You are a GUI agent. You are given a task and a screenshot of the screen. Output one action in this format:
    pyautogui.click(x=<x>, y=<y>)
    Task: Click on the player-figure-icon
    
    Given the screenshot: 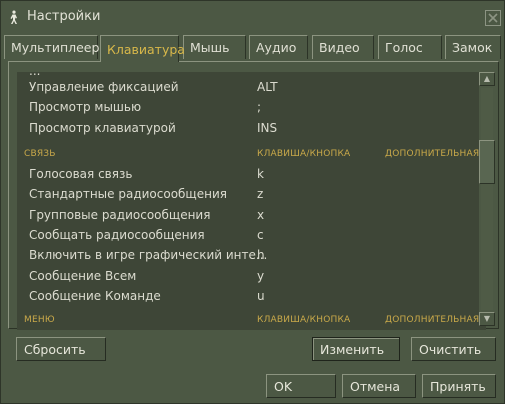 What is the action you would take?
    pyautogui.click(x=13, y=17)
    